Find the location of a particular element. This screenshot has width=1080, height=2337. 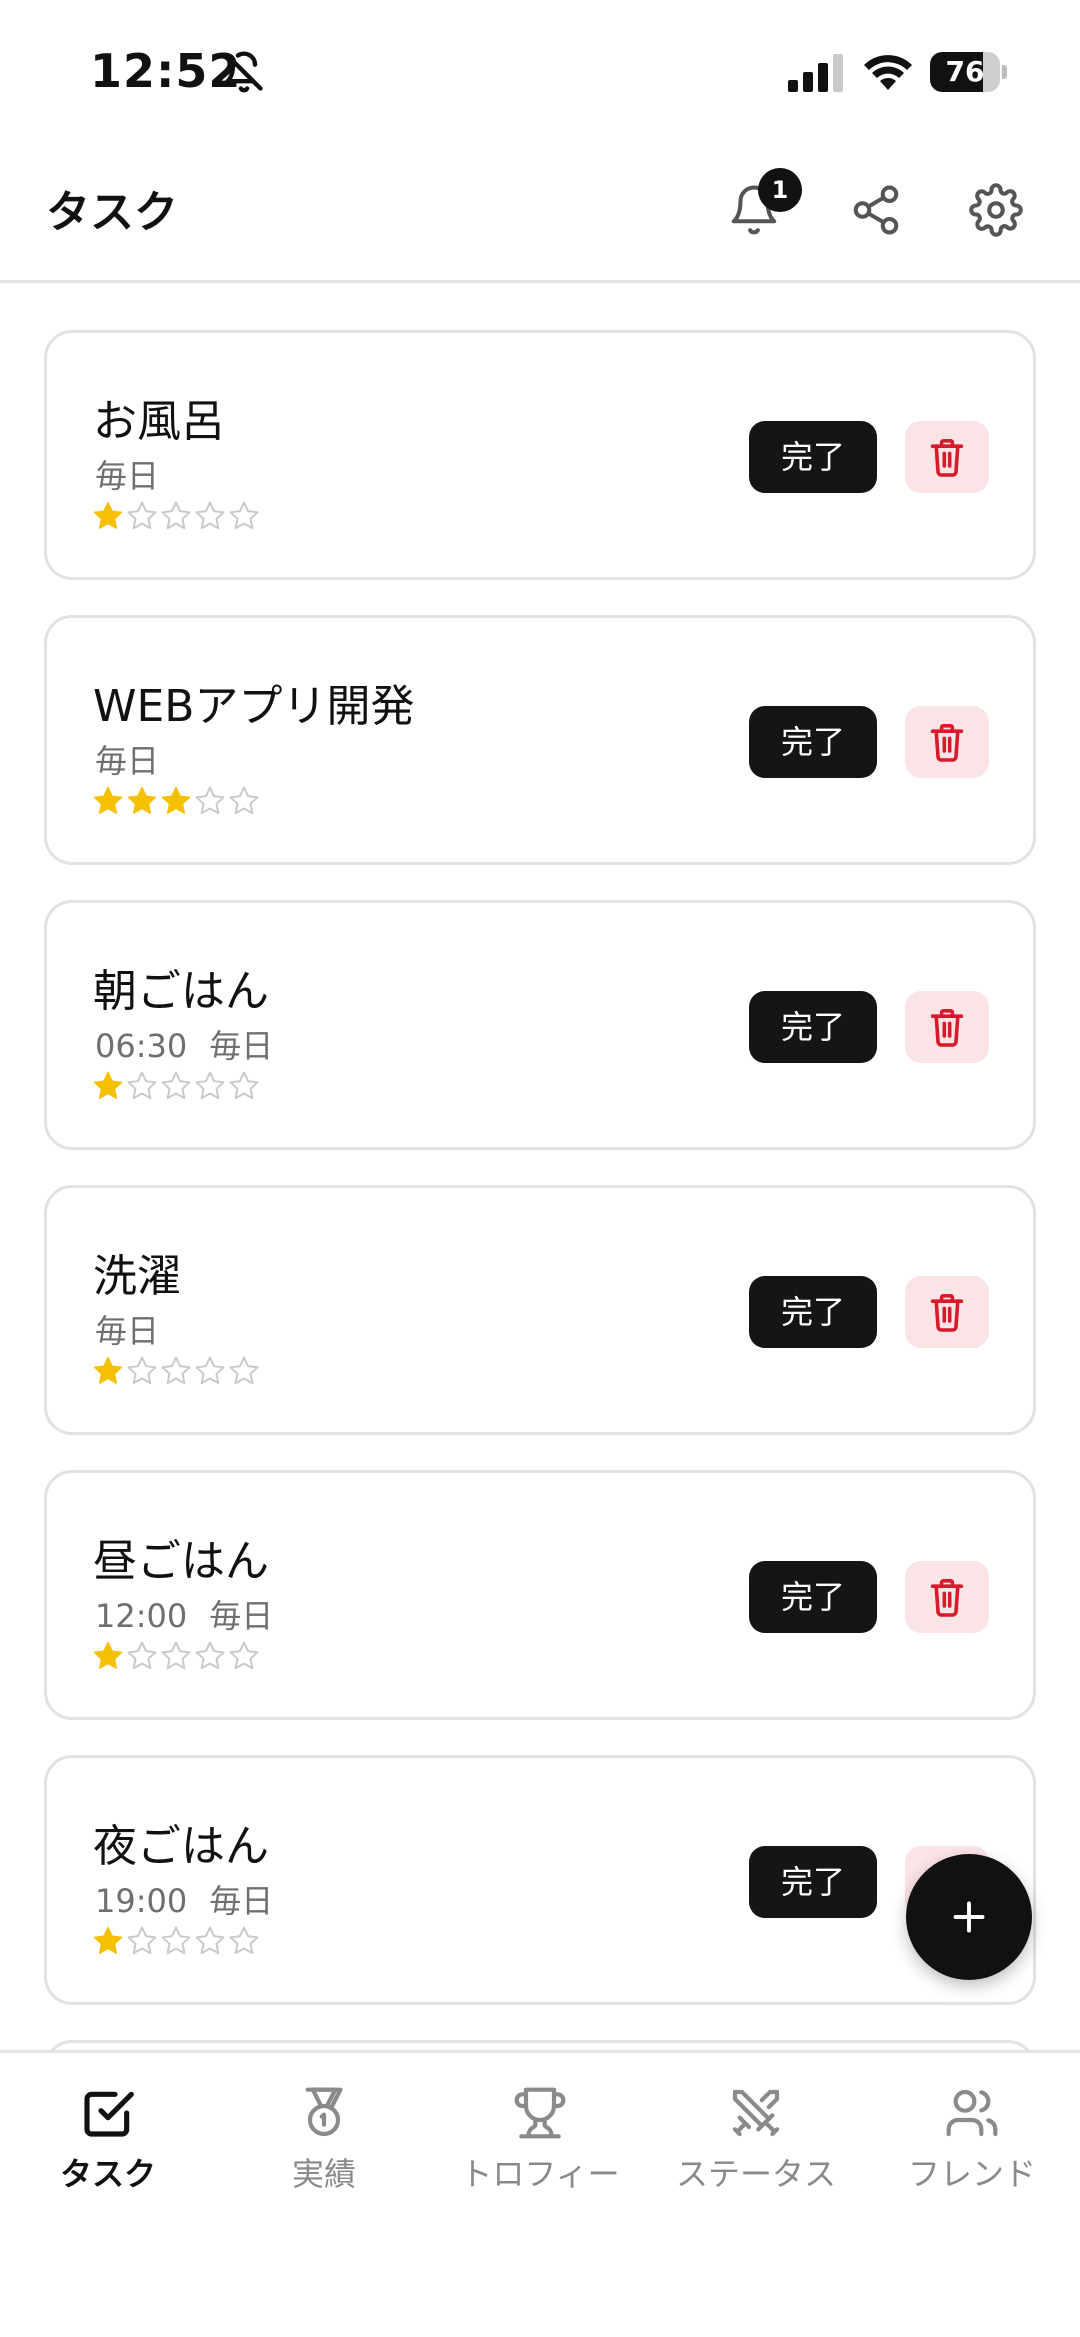

battery-indicator: 76 is located at coordinates (968, 72).